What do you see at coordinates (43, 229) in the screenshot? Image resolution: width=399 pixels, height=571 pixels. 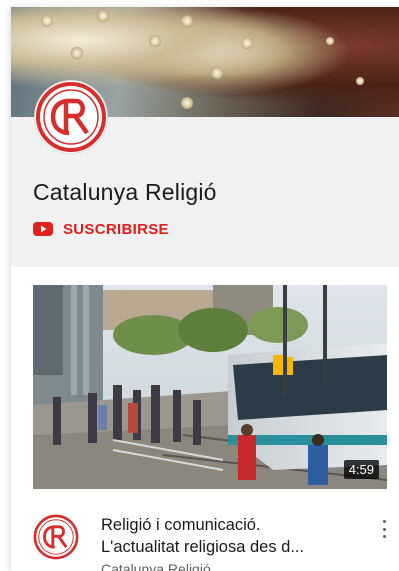 I see `youtube-play-icon` at bounding box center [43, 229].